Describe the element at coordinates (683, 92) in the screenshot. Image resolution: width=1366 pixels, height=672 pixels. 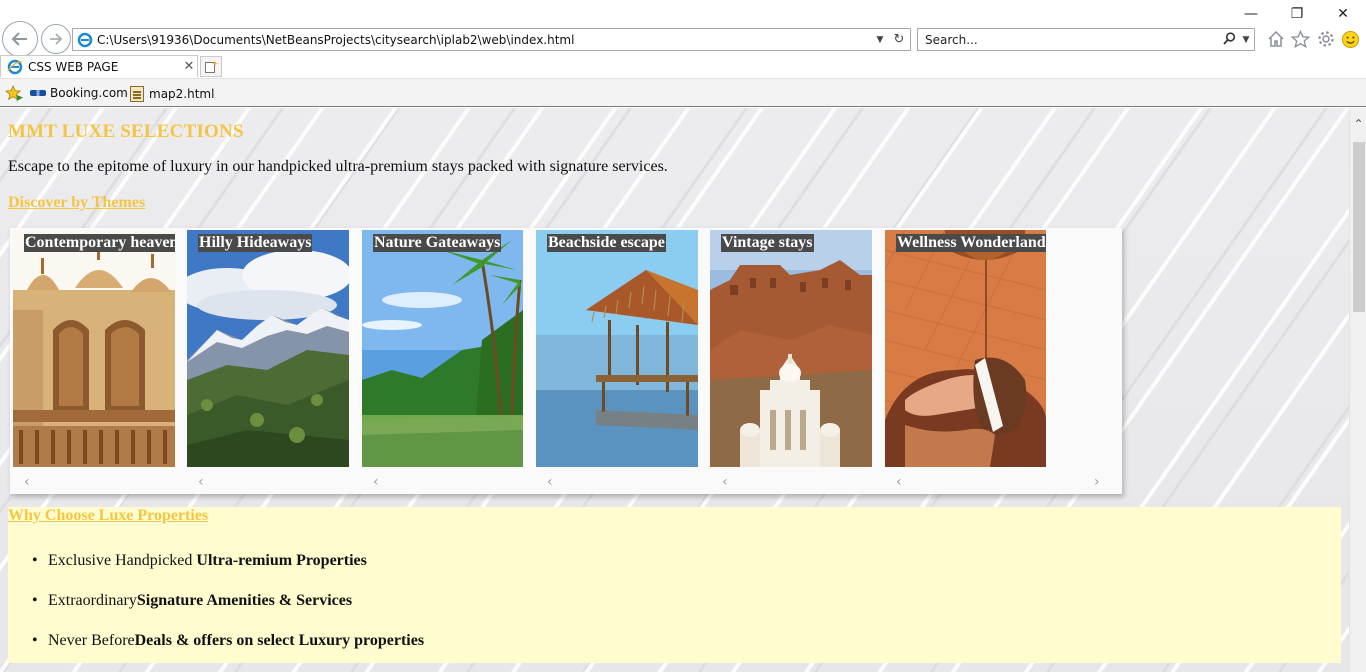
I see `favorites-bar: Booking.com map2.html` at that location.